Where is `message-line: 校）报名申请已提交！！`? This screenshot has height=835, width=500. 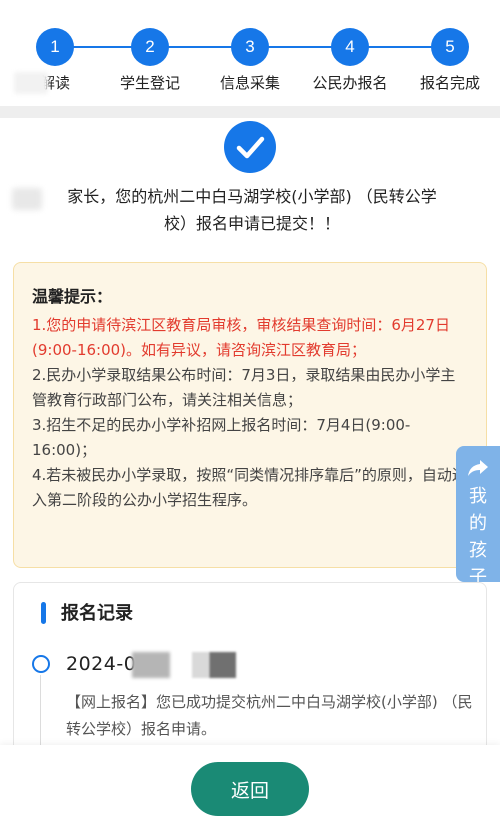
message-line: 校）报名申请已提交！！ is located at coordinates (251, 223).